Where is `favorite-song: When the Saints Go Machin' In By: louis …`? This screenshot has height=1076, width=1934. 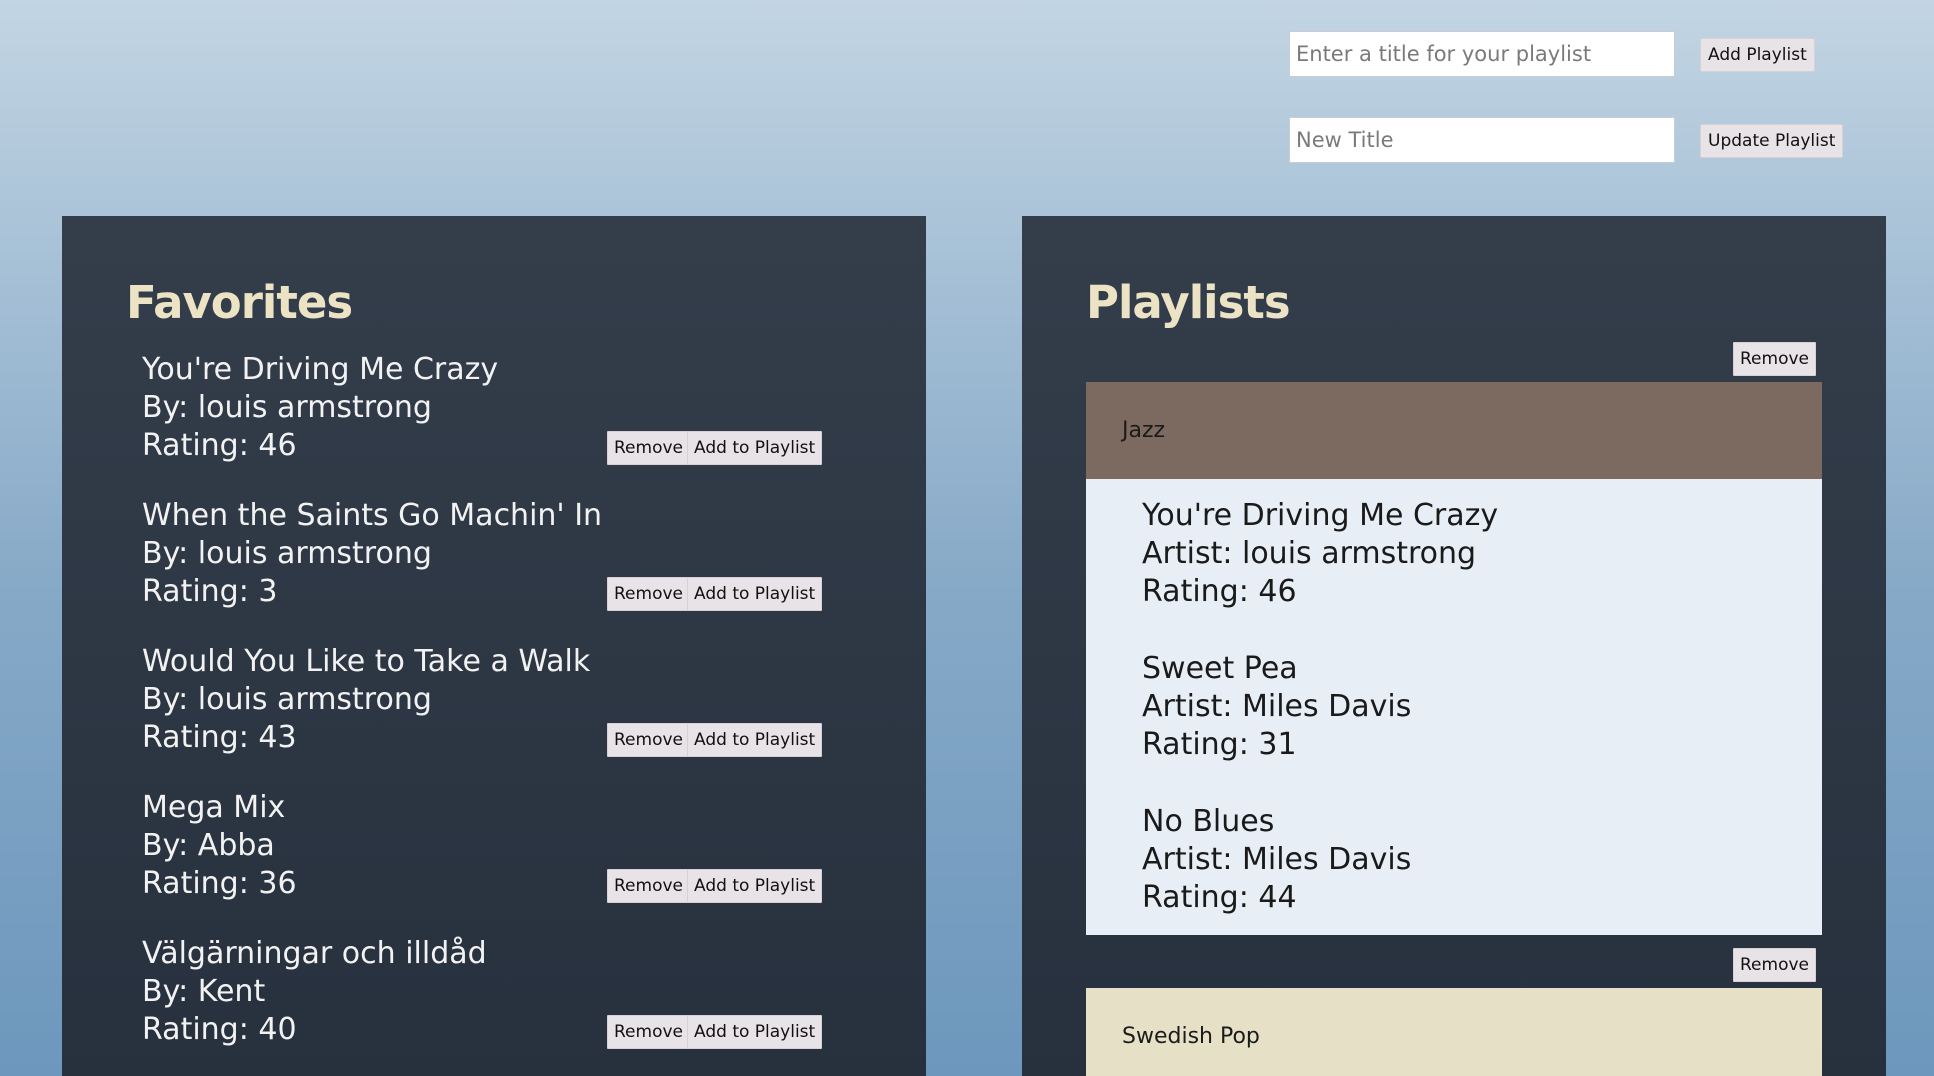
favorite-song: When the Saints Go Machin' In By: louis … is located at coordinates (522, 562).